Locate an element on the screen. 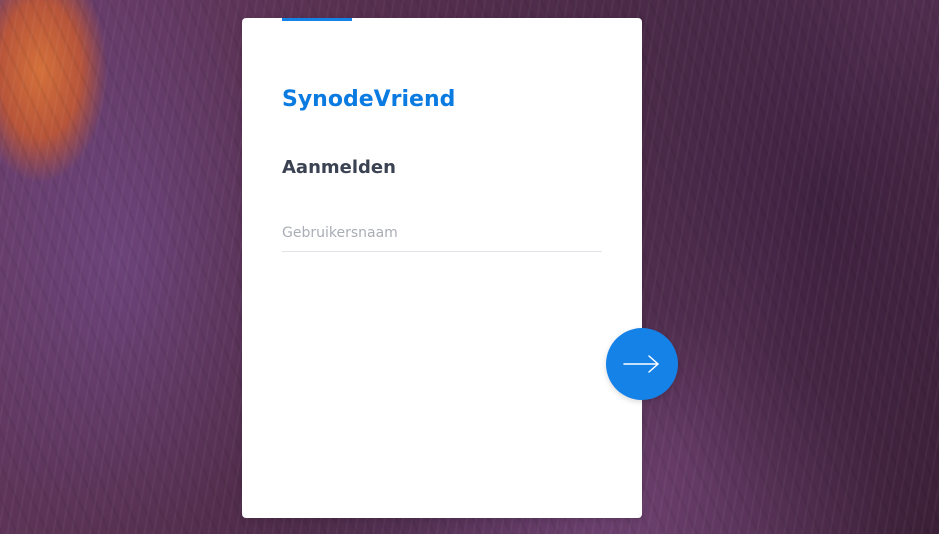 This screenshot has width=939, height=534. app-title: SynodeVriend is located at coordinates (369, 99).